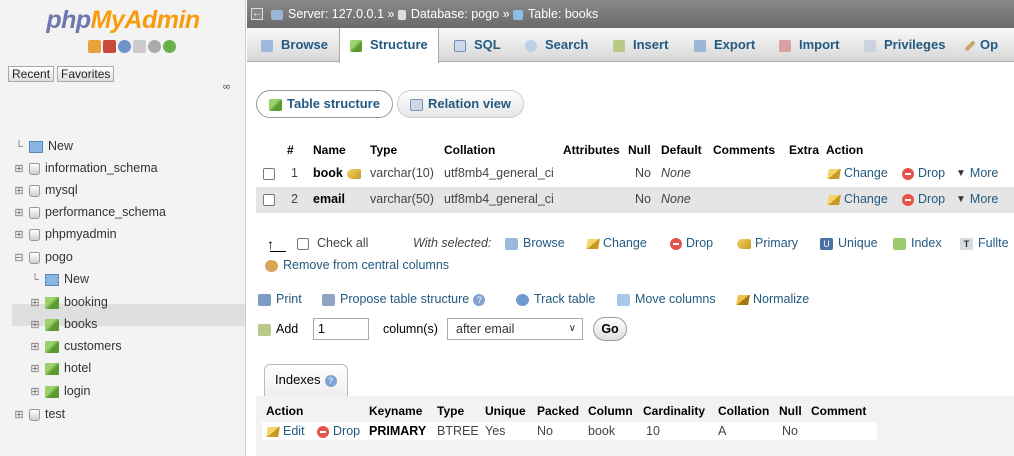 The image size is (1014, 456). Describe the element at coordinates (42, 257) in the screenshot. I see `tree-item-pogo: ⊟ pogo` at that location.